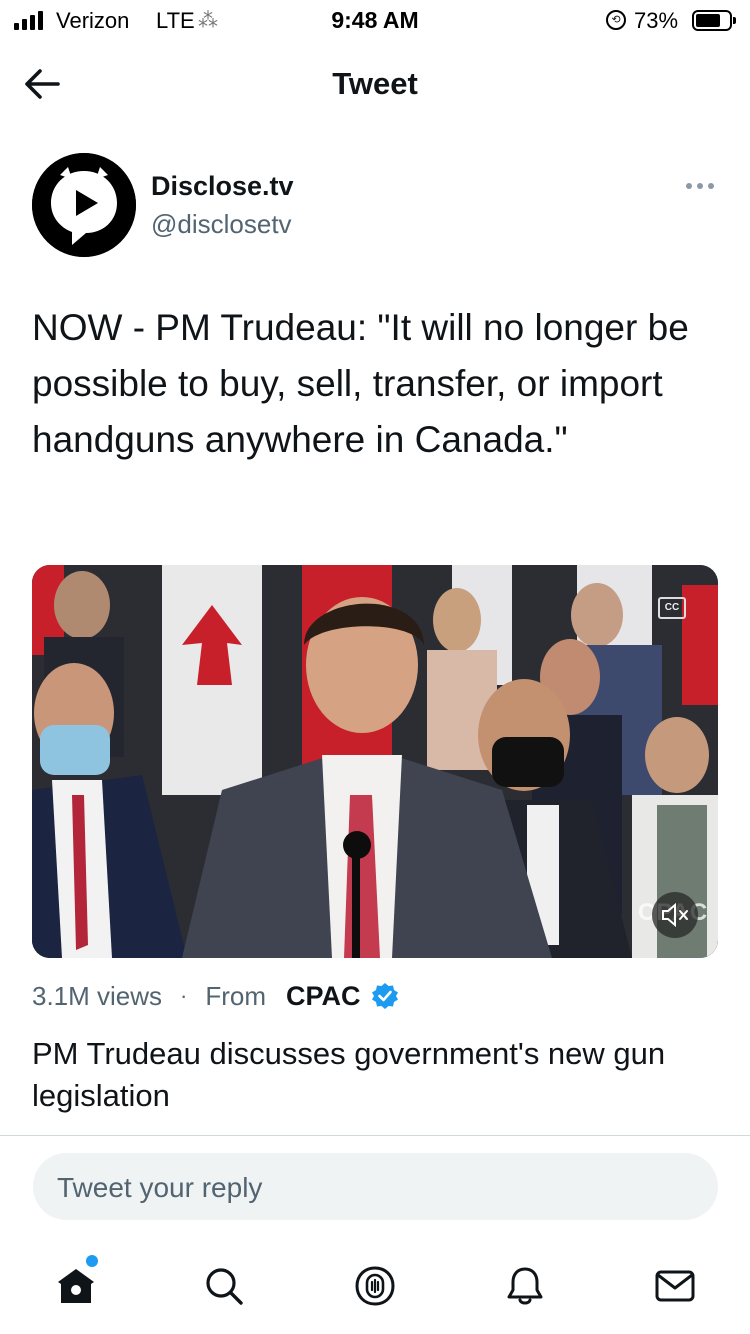 The image size is (750, 1334). I want to click on tweet-header: Tweet, so click(375, 85).